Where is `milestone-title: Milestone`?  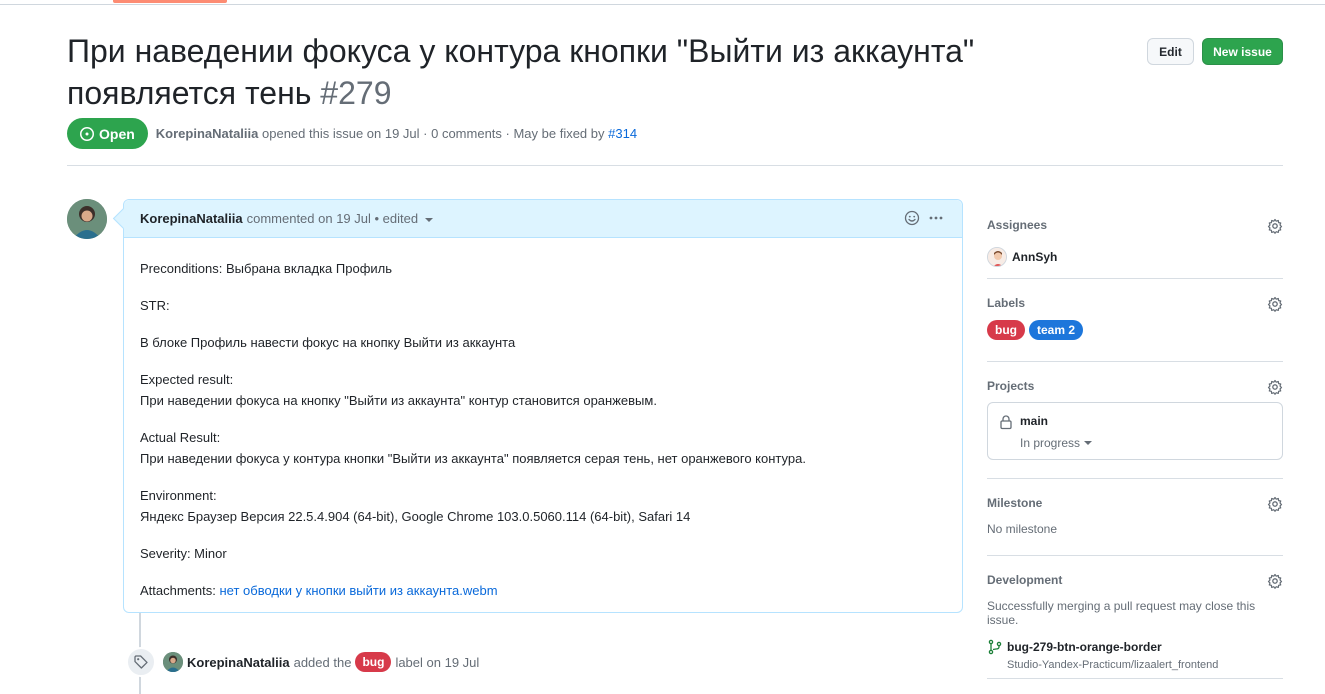 milestone-title: Milestone is located at coordinates (1135, 503).